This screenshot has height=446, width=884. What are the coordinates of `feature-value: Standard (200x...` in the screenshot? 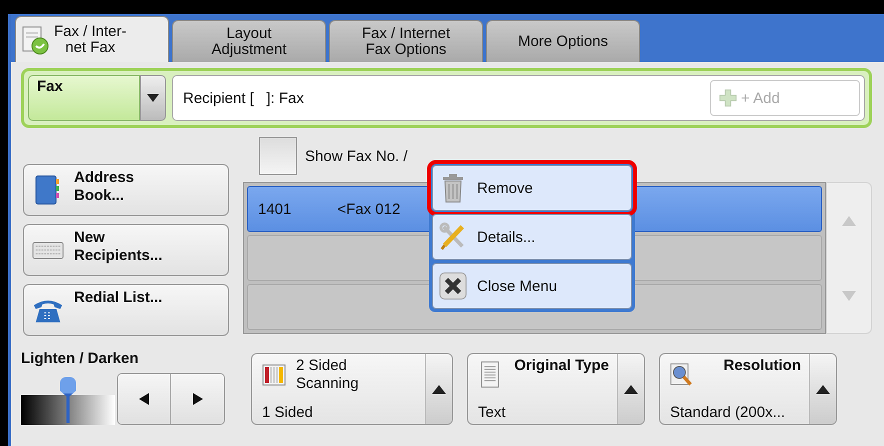 It's located at (728, 412).